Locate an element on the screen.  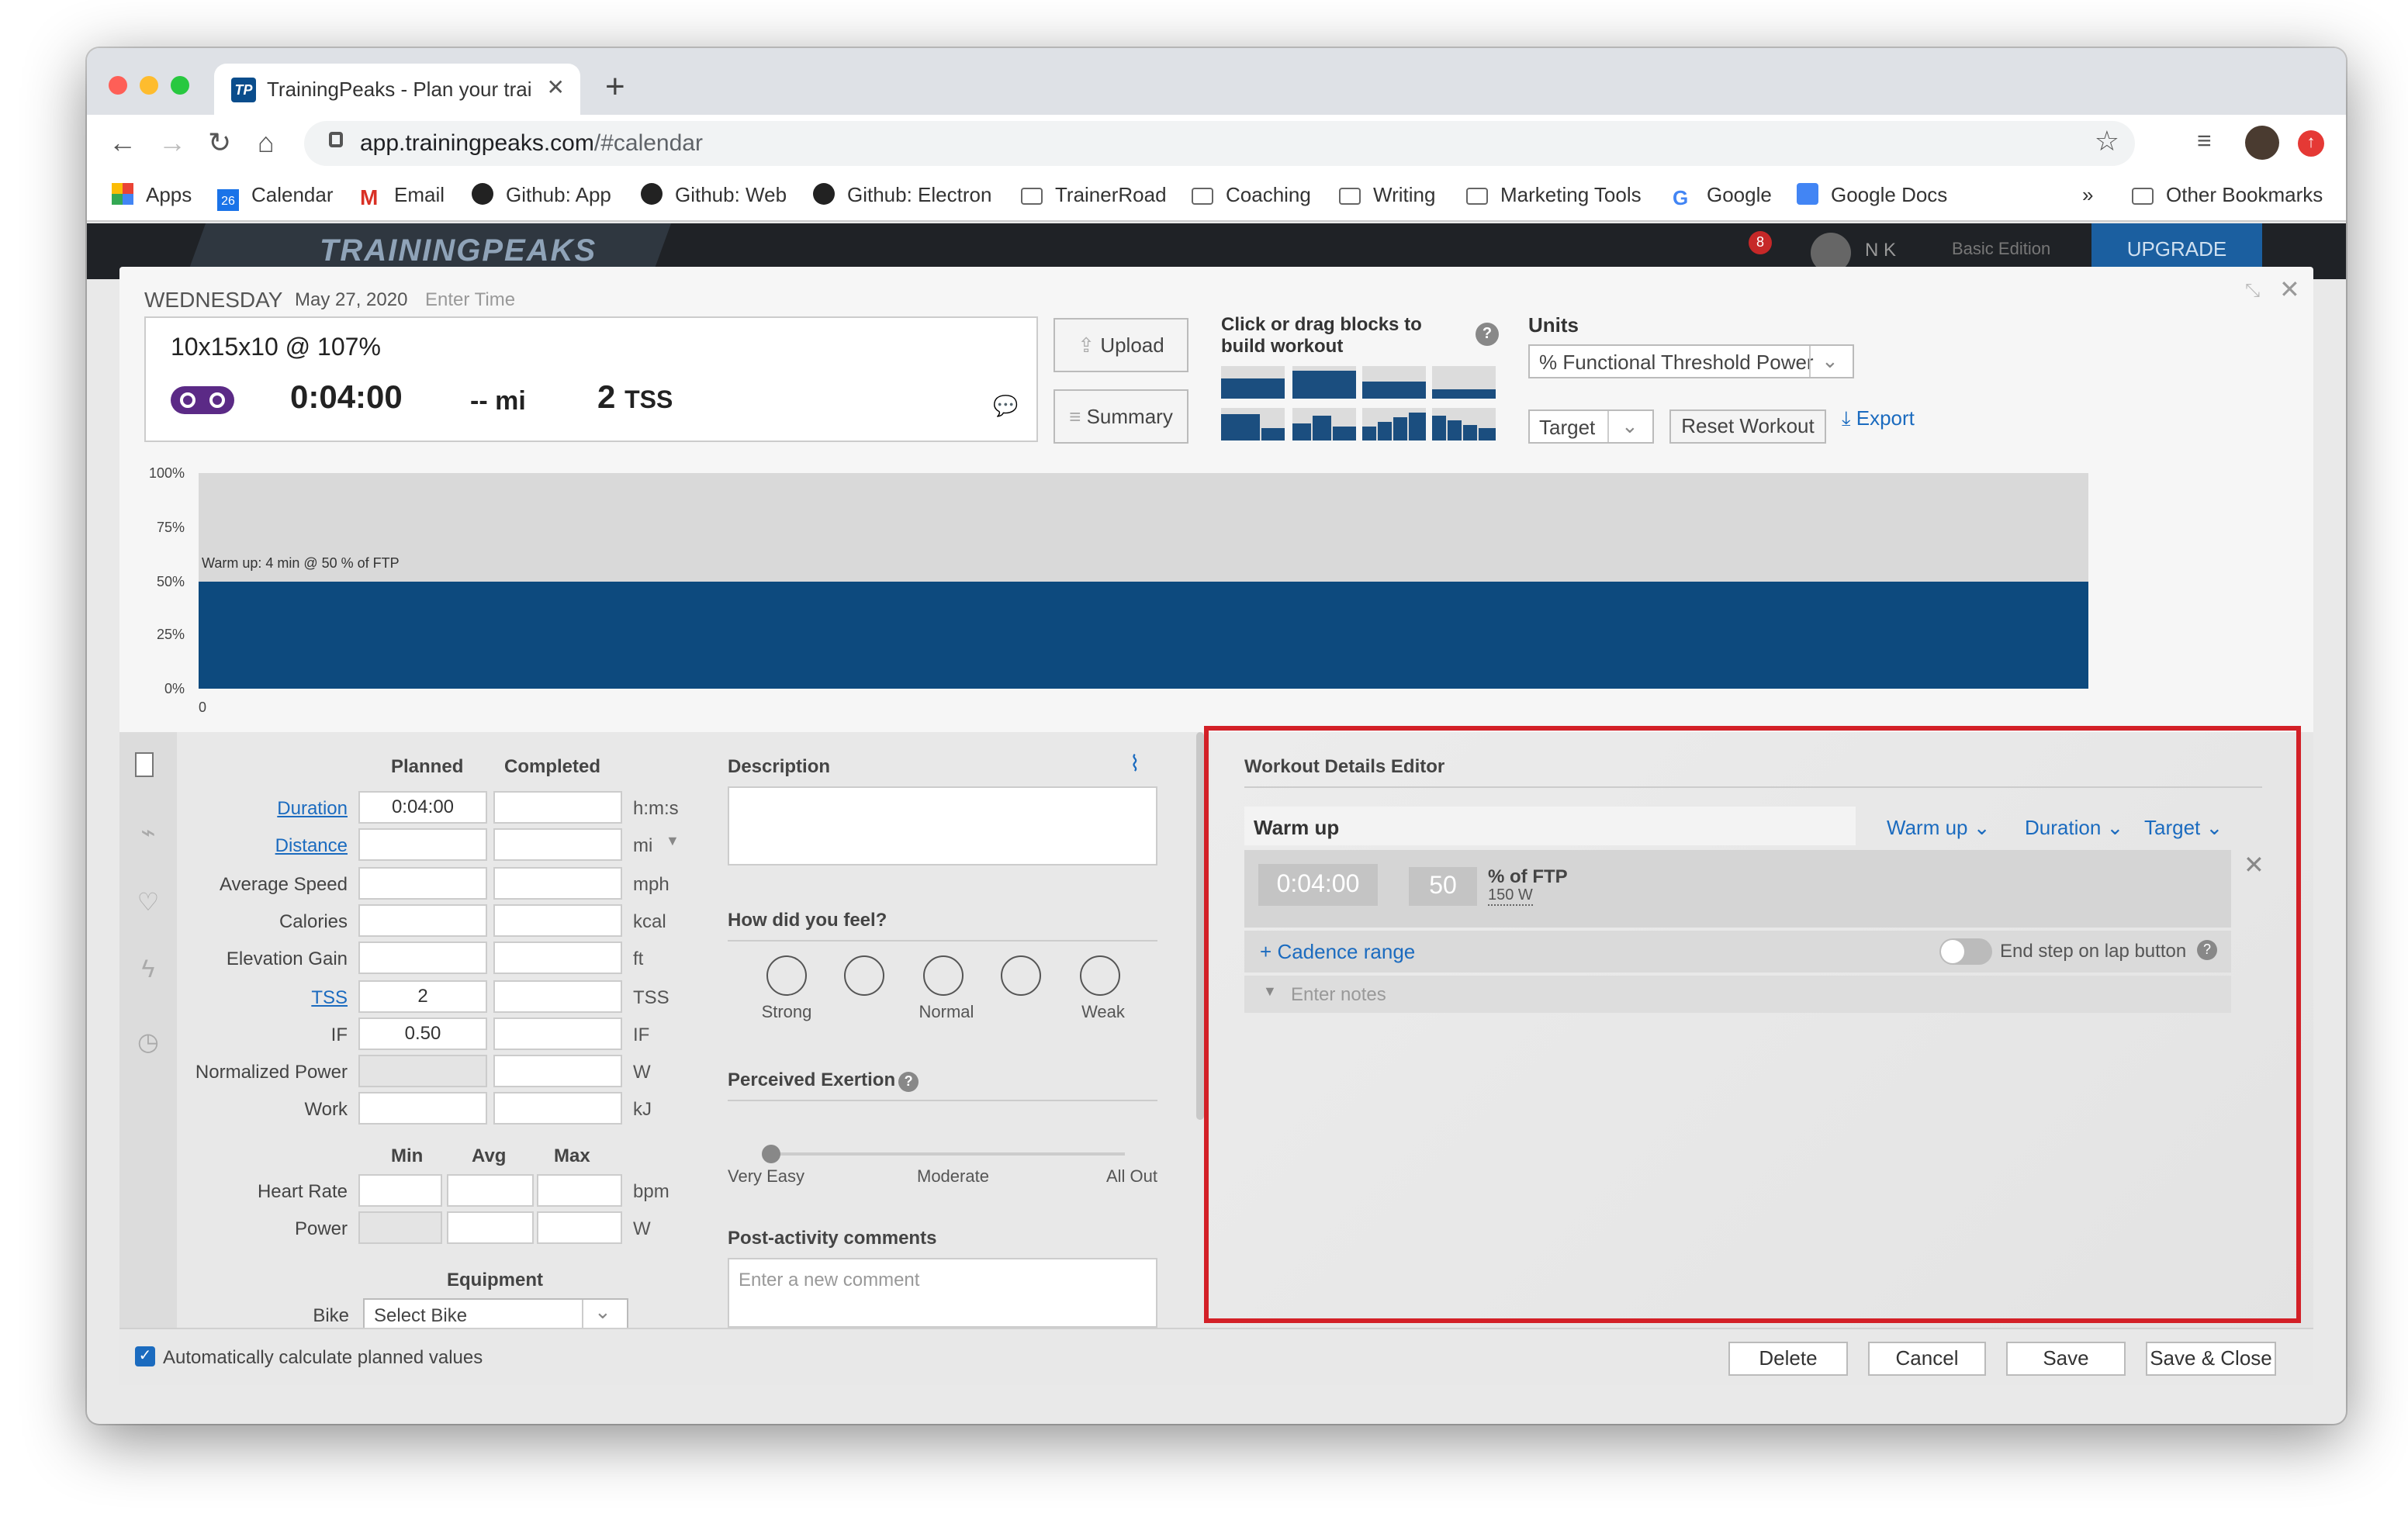
metric-label: Duration is located at coordinates (239, 808).